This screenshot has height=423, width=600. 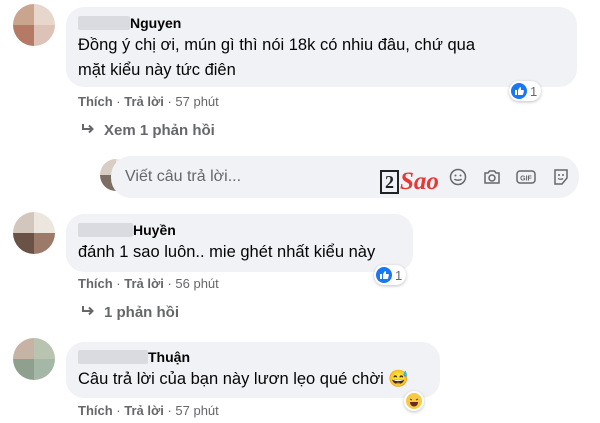 I want to click on svg-text: GIF, so click(x=526, y=179).